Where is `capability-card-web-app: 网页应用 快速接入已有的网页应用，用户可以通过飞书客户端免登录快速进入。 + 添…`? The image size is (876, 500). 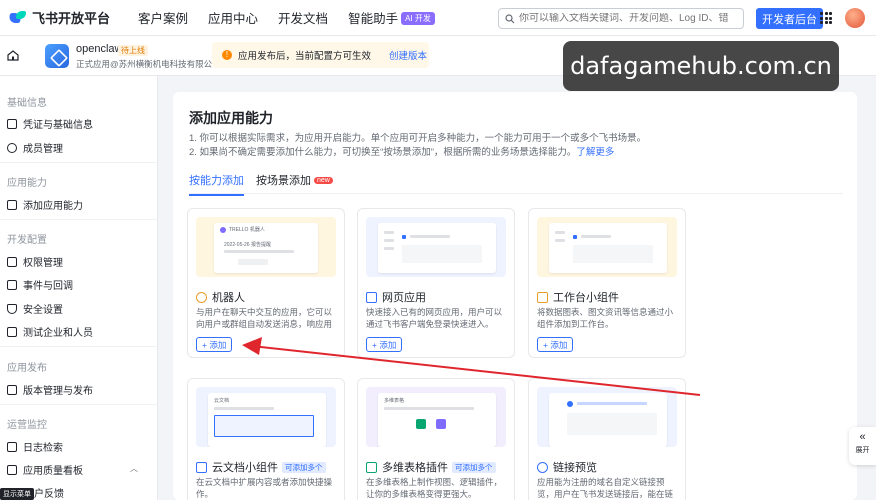 capability-card-web-app: 网页应用 快速接入已有的网页应用，用户可以通过飞书客户端免登录快速进入。 + 添… is located at coordinates (436, 283).